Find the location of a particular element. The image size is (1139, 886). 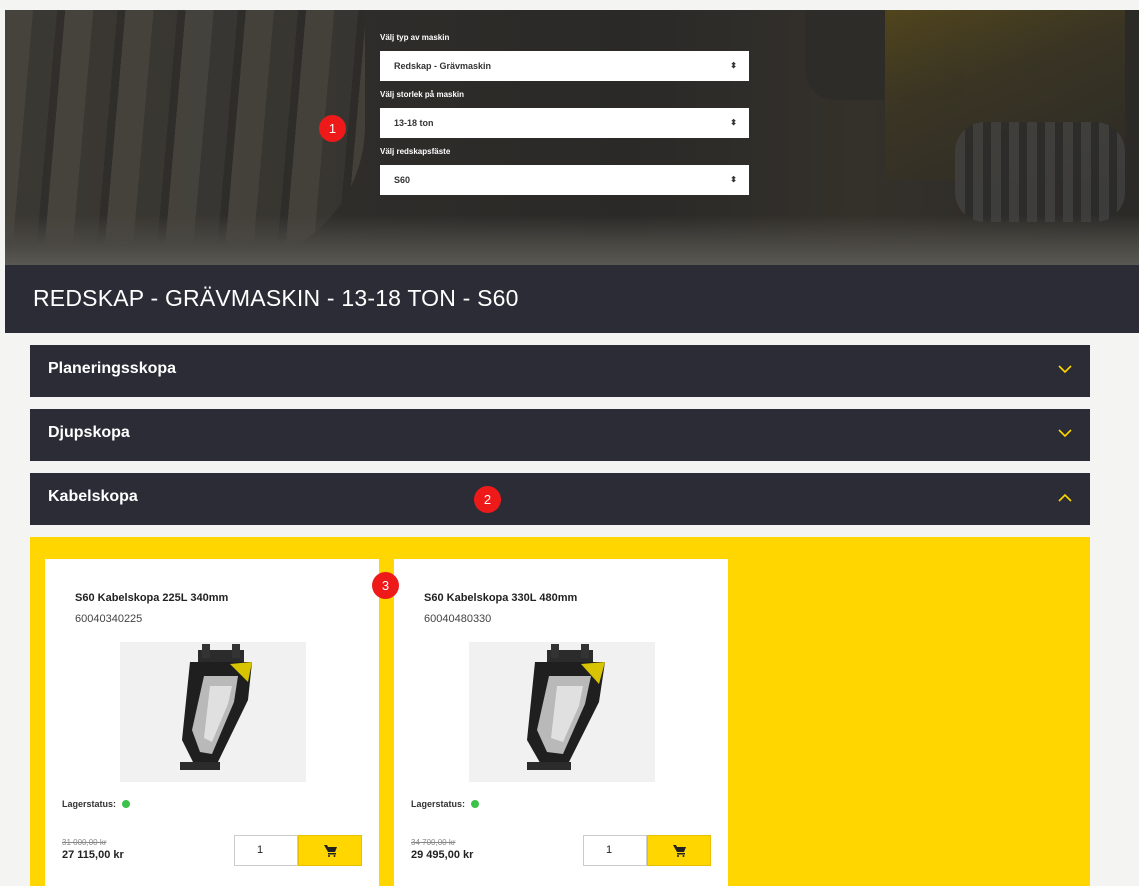

machine-type-select: Redskap - Grävmaskin ⬍ is located at coordinates (564, 66).